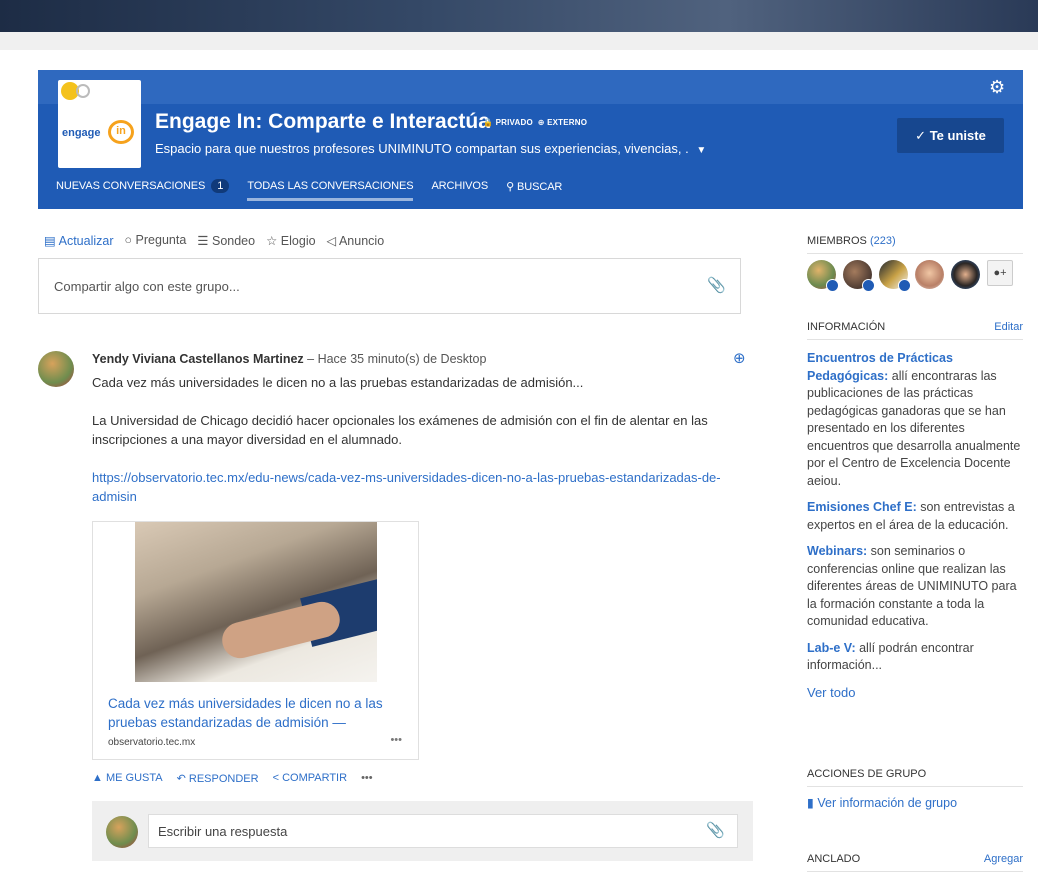  What do you see at coordinates (514, 122) in the screenshot?
I see `privacy-tag: PRIVADO` at bounding box center [514, 122].